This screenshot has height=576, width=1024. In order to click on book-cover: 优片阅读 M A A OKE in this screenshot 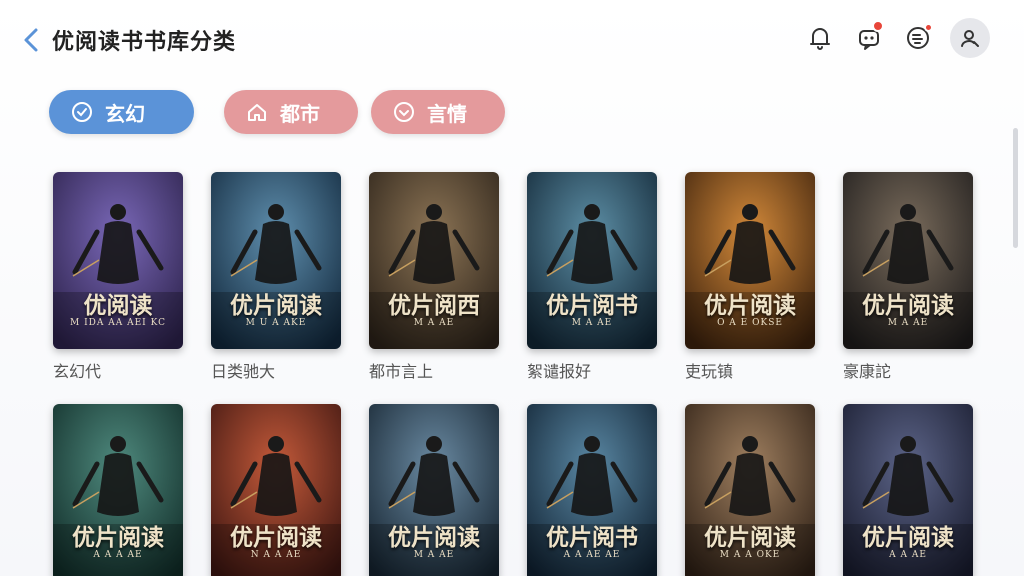, I will do `click(750, 490)`.